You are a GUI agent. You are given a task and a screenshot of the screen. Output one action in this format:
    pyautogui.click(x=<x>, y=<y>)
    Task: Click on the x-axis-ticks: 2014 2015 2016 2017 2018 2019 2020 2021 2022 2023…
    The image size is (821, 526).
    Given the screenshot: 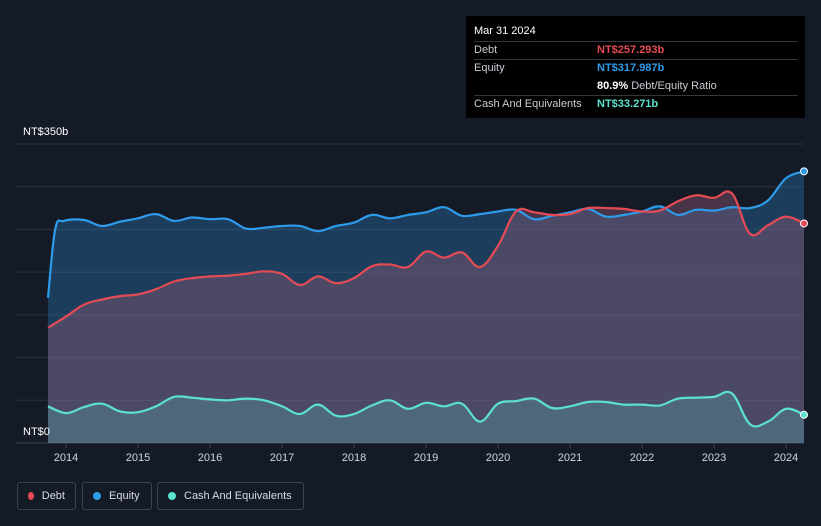 What is the action you would take?
    pyautogui.click(x=426, y=453)
    